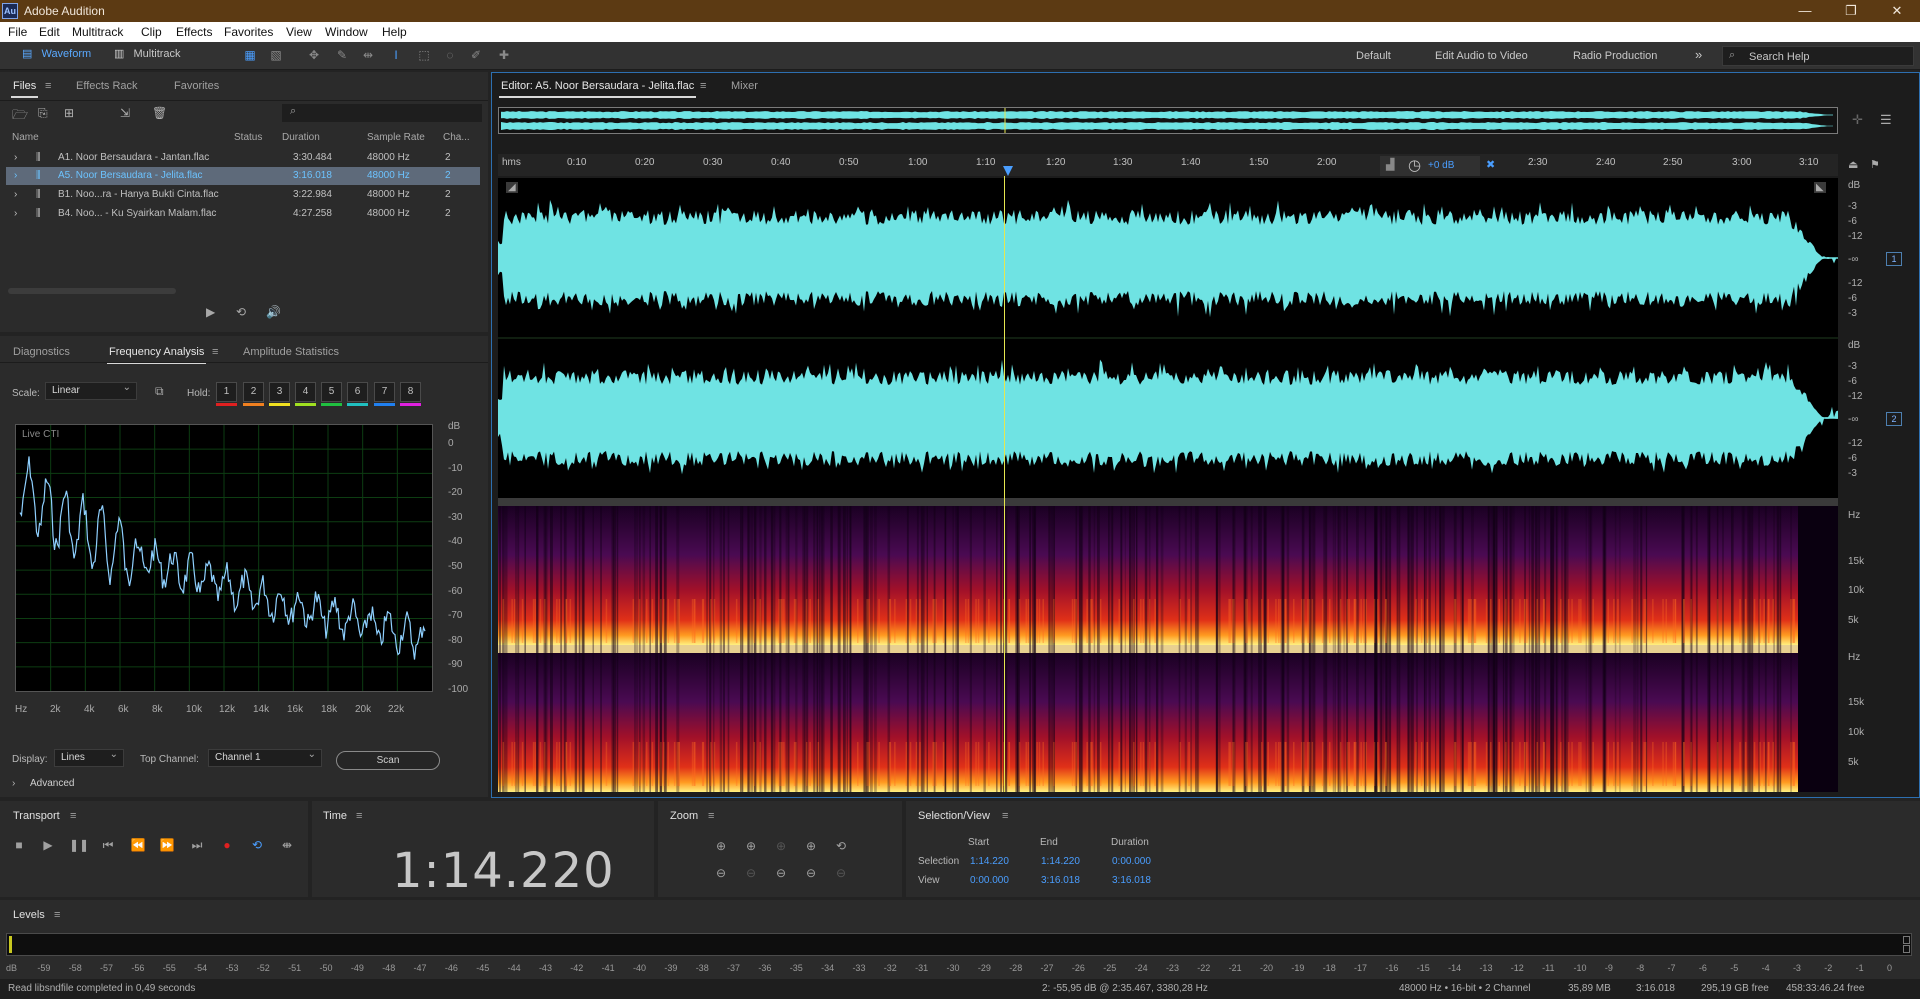 The height and width of the screenshot is (999, 1920). Describe the element at coordinates (17, 32) in the screenshot. I see `menu-file: File` at that location.